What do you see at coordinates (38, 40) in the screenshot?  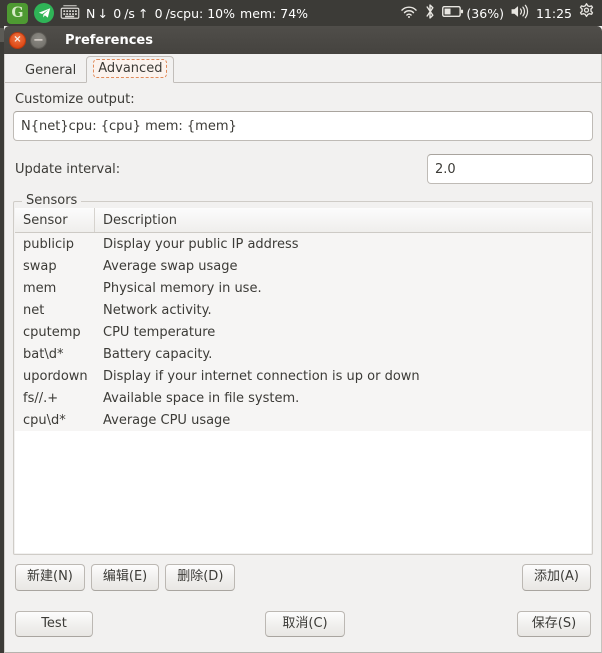 I see `minimize-icon: −` at bounding box center [38, 40].